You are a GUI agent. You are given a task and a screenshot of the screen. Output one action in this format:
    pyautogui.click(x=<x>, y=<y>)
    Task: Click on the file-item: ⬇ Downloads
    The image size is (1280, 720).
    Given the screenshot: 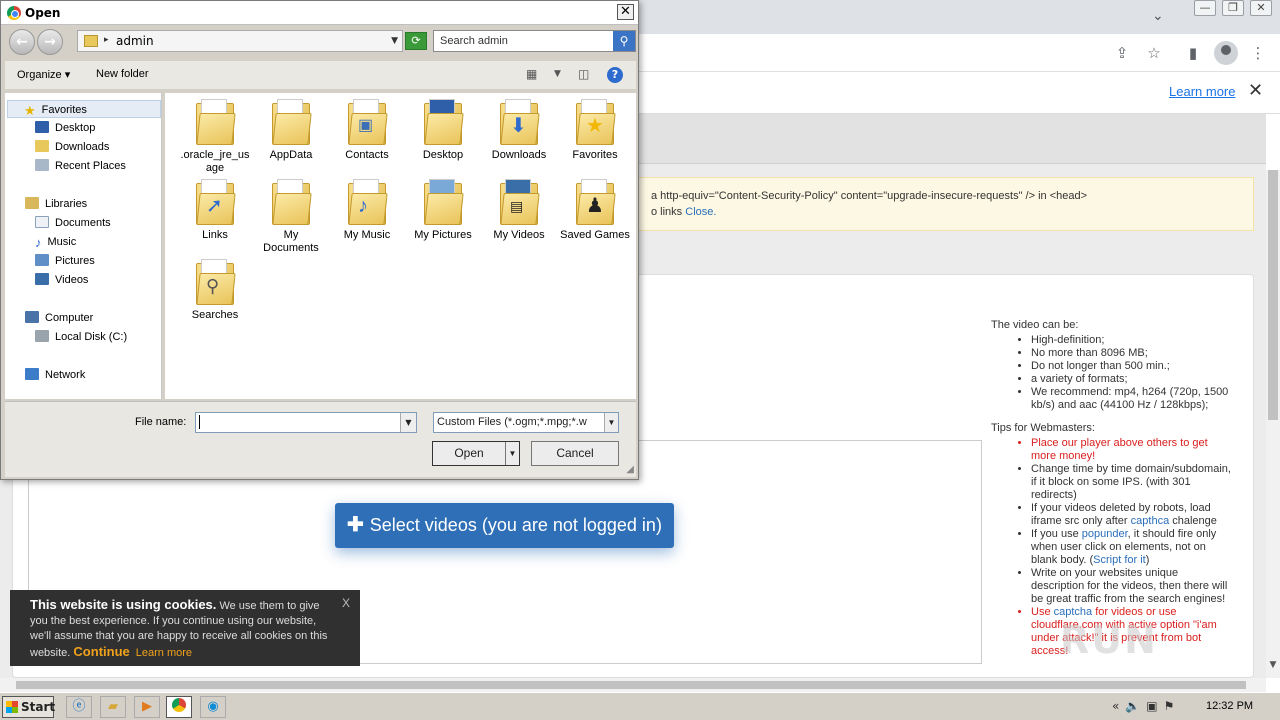 What is the action you would take?
    pyautogui.click(x=519, y=130)
    